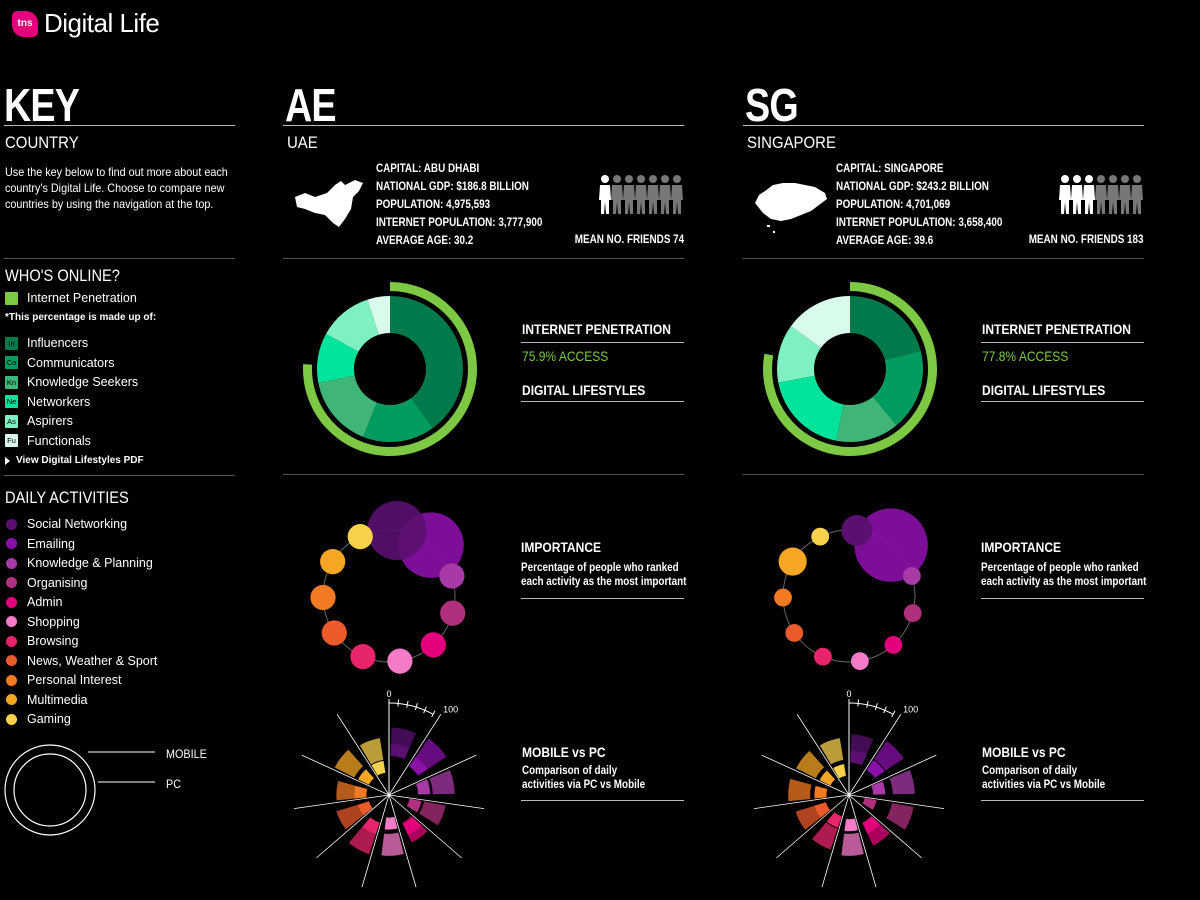 The width and height of the screenshot is (1200, 900). What do you see at coordinates (1064, 582) in the screenshot?
I see `importance-description-line: each activity as the most important` at bounding box center [1064, 582].